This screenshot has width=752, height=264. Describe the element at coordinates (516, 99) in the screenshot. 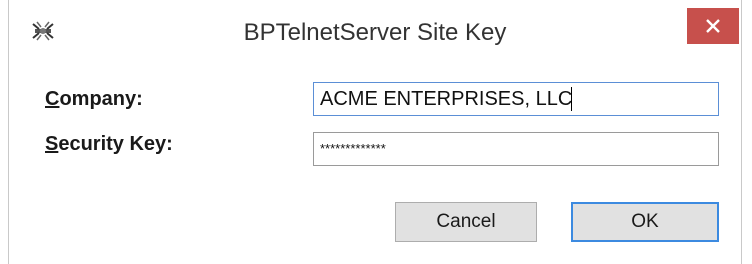

I see `company-input` at that location.